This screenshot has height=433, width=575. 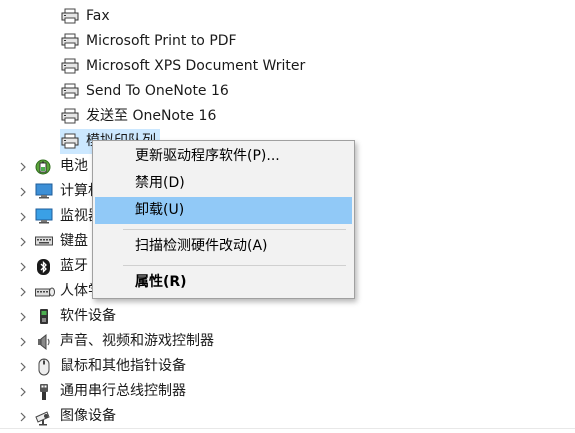 What do you see at coordinates (44, 216) in the screenshot?
I see `monitor-icon` at bounding box center [44, 216].